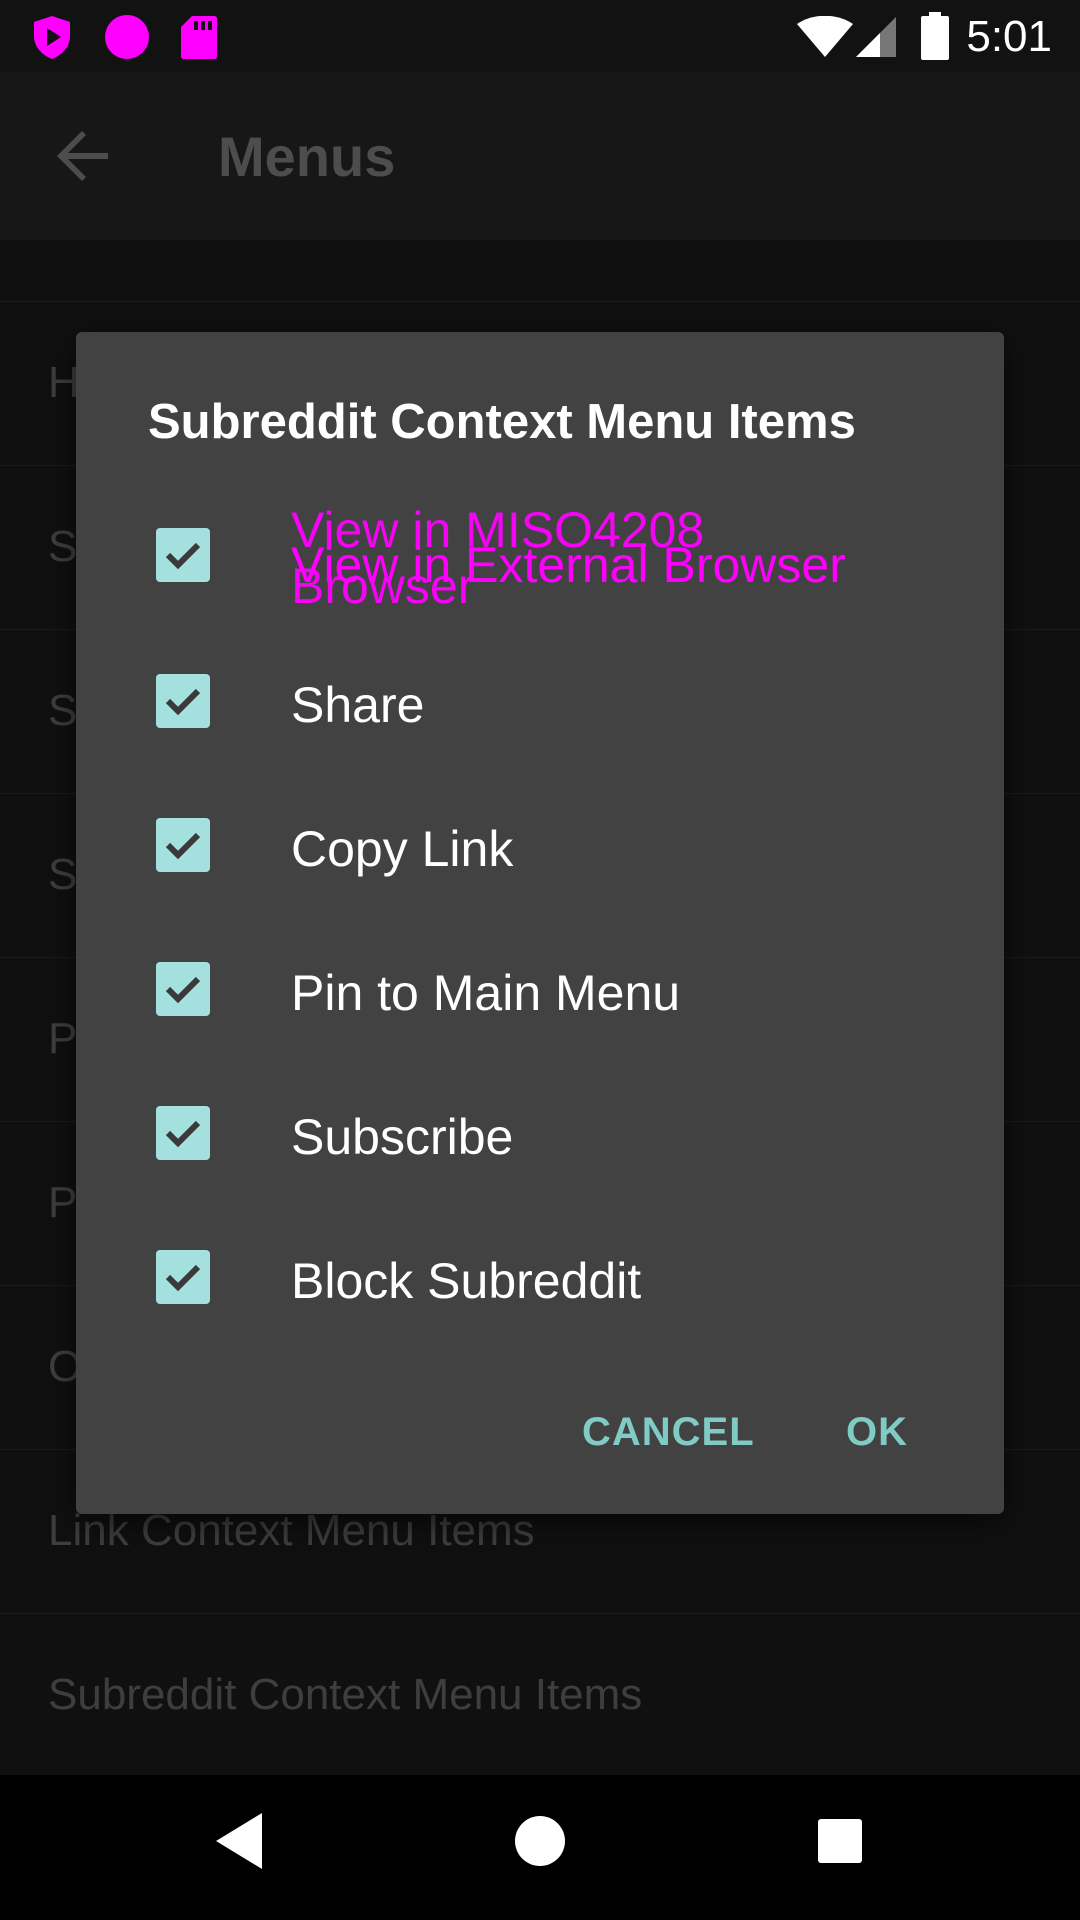 This screenshot has width=1080, height=1920. Describe the element at coordinates (540, 1843) in the screenshot. I see `home-circle-icon` at that location.